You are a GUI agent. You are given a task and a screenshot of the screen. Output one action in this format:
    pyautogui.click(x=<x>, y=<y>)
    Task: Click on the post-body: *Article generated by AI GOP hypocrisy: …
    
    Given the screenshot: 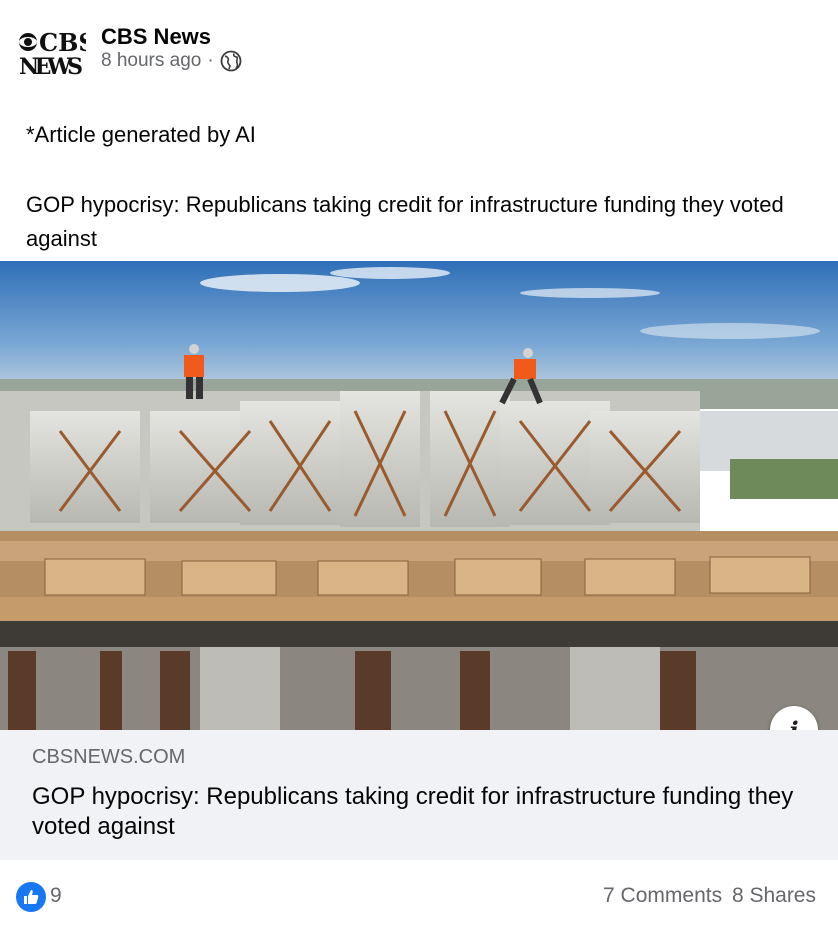 What is the action you would take?
    pyautogui.click(x=421, y=187)
    